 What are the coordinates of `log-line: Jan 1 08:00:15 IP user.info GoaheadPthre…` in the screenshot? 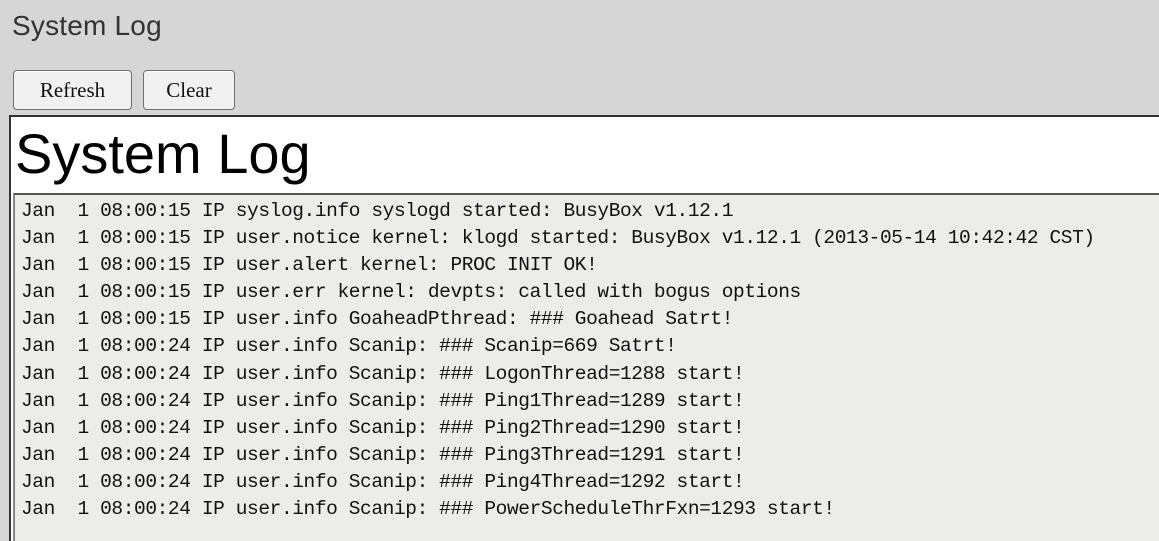 It's located at (377, 319).